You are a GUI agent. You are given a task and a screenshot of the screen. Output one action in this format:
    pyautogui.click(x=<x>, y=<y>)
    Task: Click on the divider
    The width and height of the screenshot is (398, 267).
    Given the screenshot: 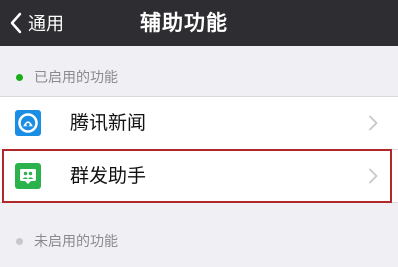 What is the action you would take?
    pyautogui.click(x=199, y=202)
    